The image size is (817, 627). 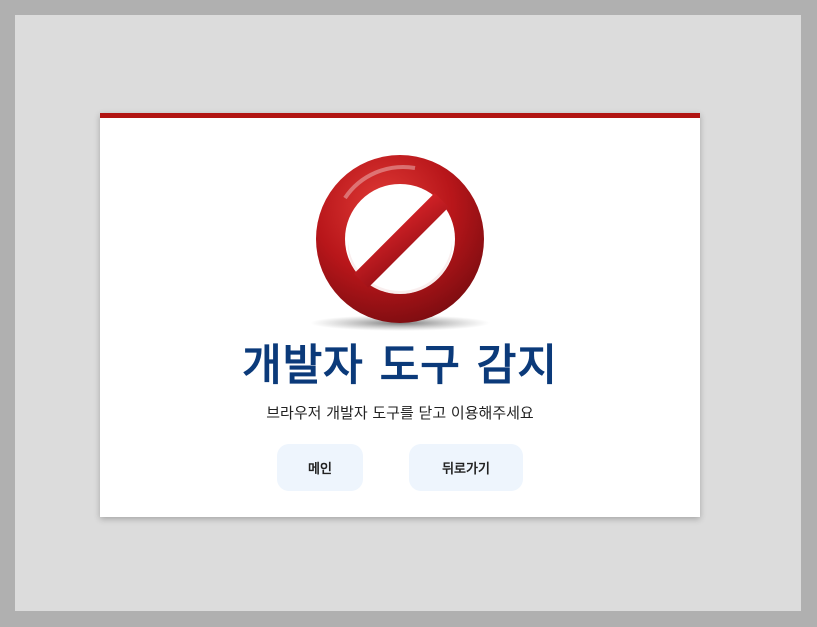 I want to click on prohibited-icon, so click(x=400, y=242).